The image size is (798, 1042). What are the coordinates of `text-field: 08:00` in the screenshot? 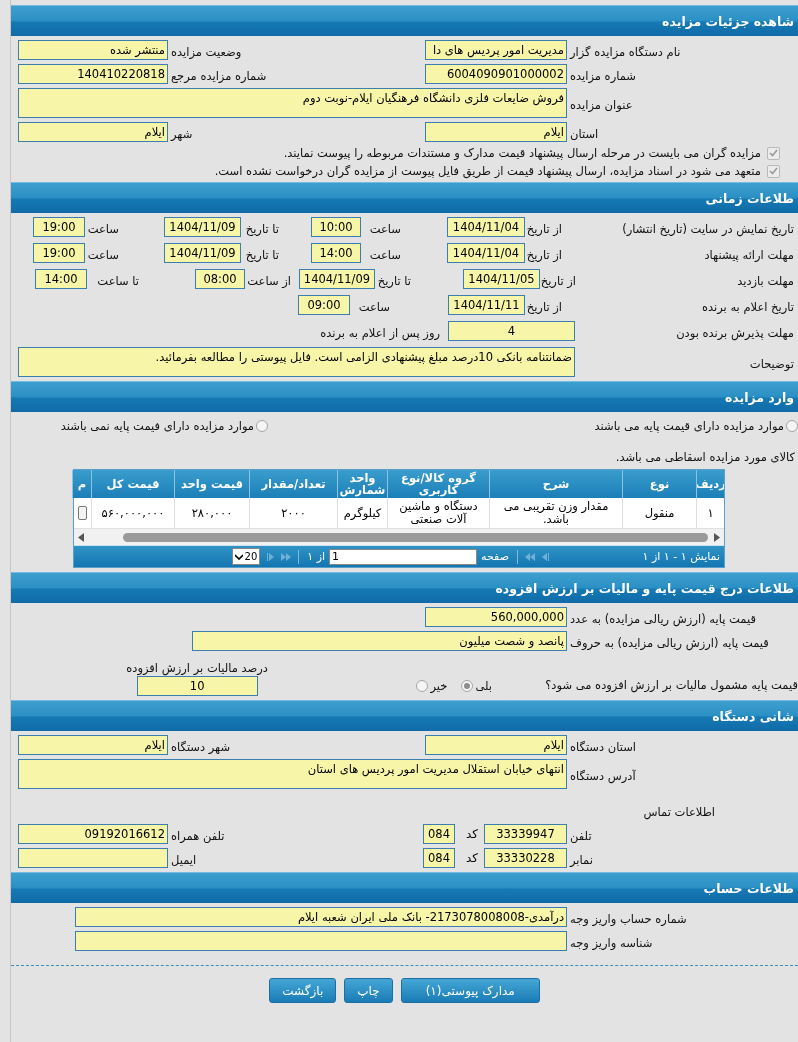 It's located at (220, 279).